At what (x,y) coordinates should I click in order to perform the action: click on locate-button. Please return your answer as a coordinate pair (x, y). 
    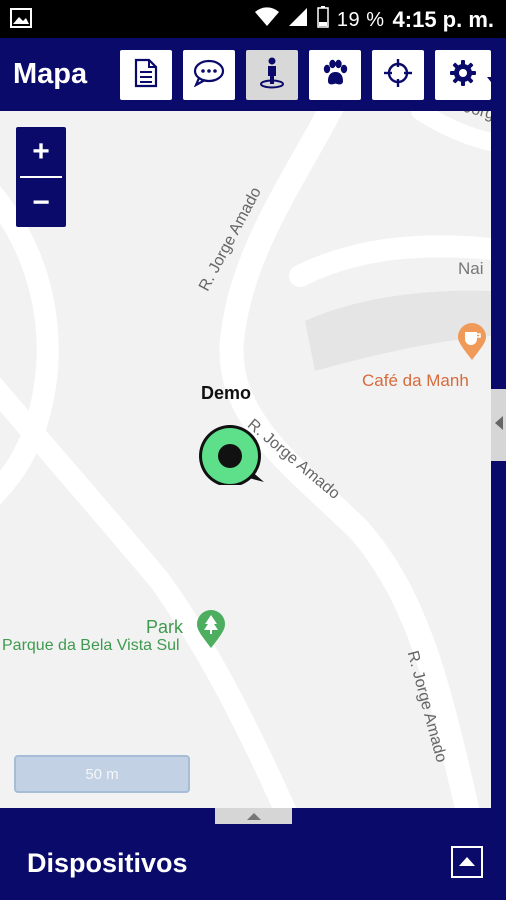
    Looking at the image, I should click on (398, 75).